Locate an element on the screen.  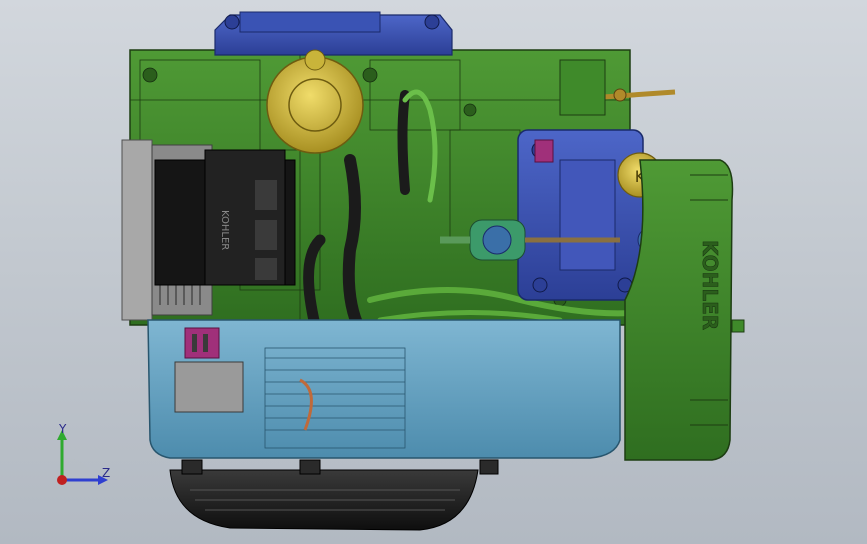
bottom-shroud is located at coordinates (324, 500).